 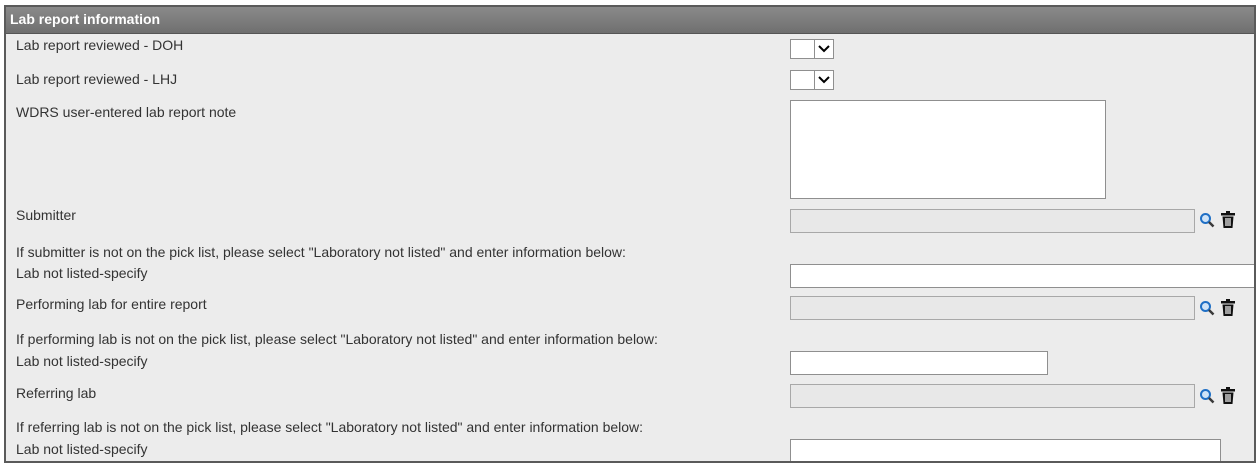 I want to click on submitter-not-listed-input, so click(x=1022, y=276).